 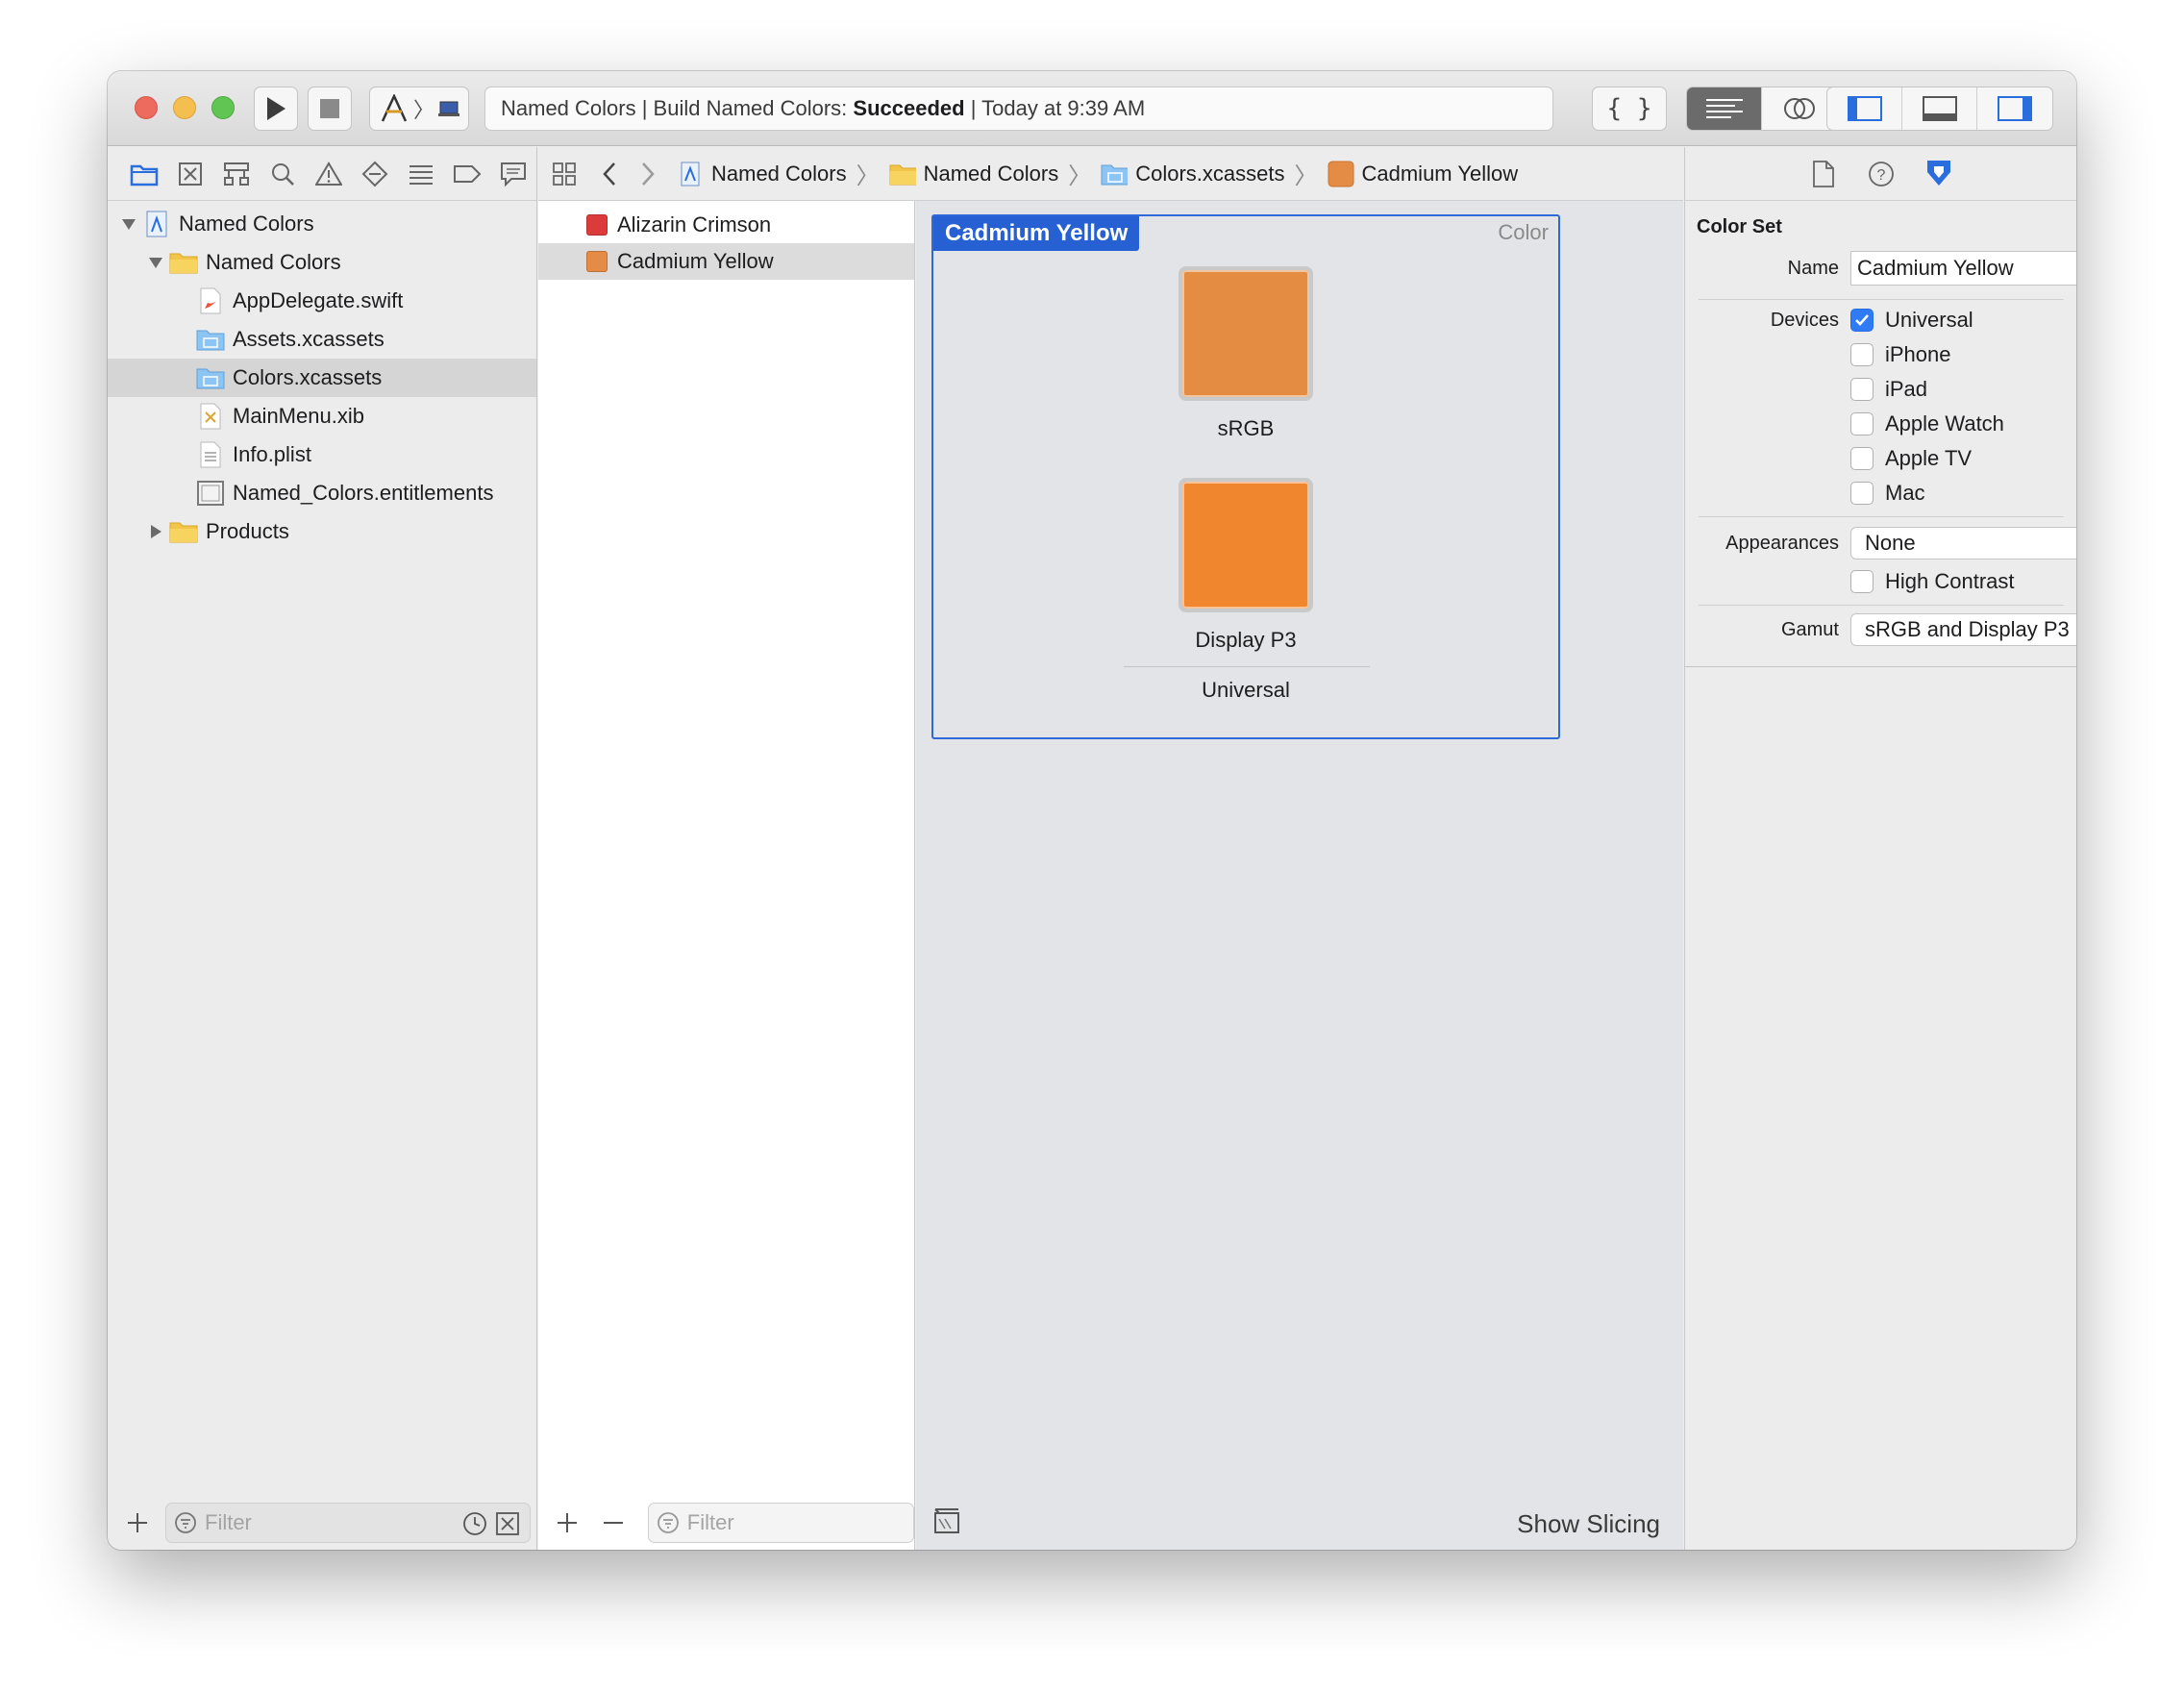 What do you see at coordinates (726, 848) in the screenshot?
I see `asset-list: Alizarin Crimson Cadmium Yellow Filter` at bounding box center [726, 848].